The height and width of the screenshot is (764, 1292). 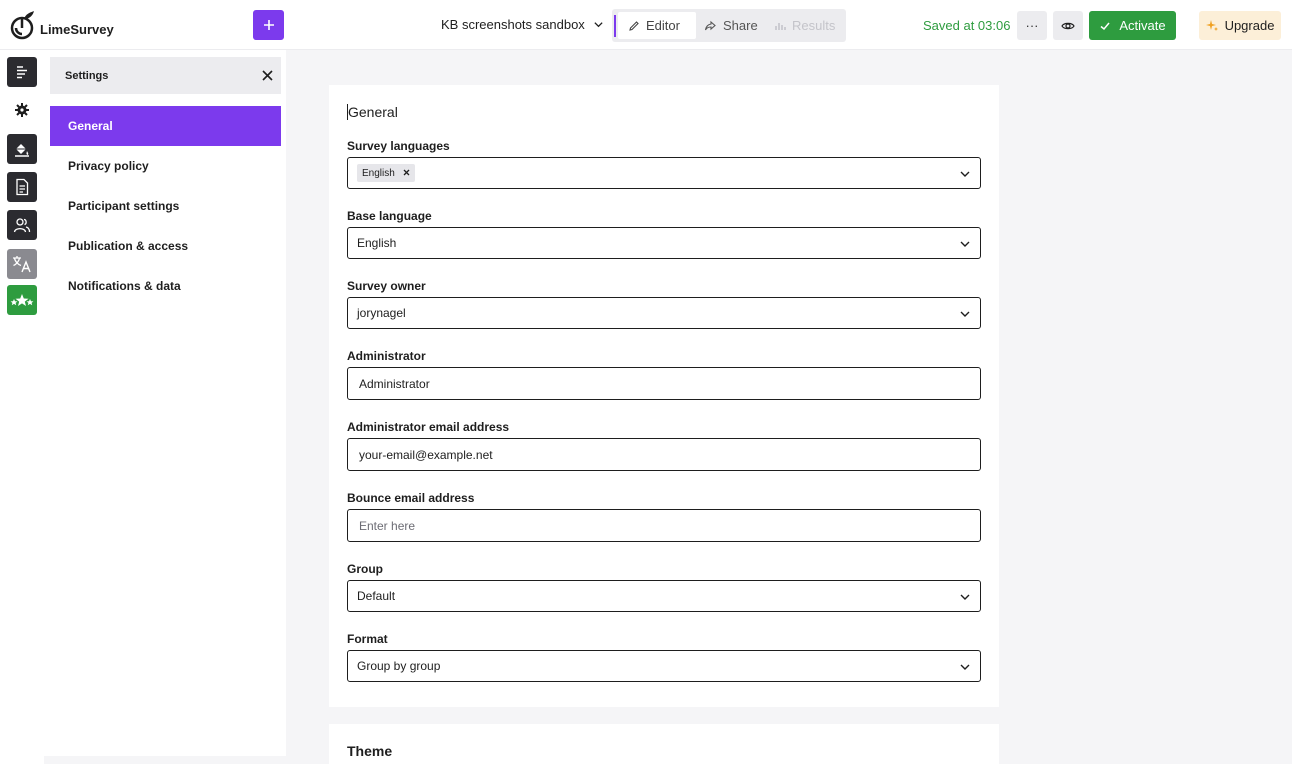 I want to click on rail-participants, so click(x=22, y=225).